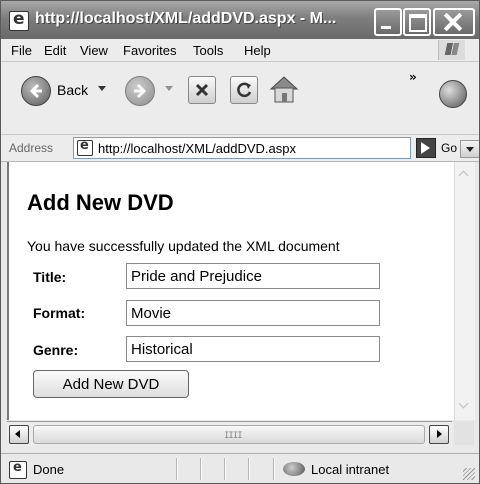 Image resolution: width=480 pixels, height=484 pixels. I want to click on forward-button, so click(140, 91).